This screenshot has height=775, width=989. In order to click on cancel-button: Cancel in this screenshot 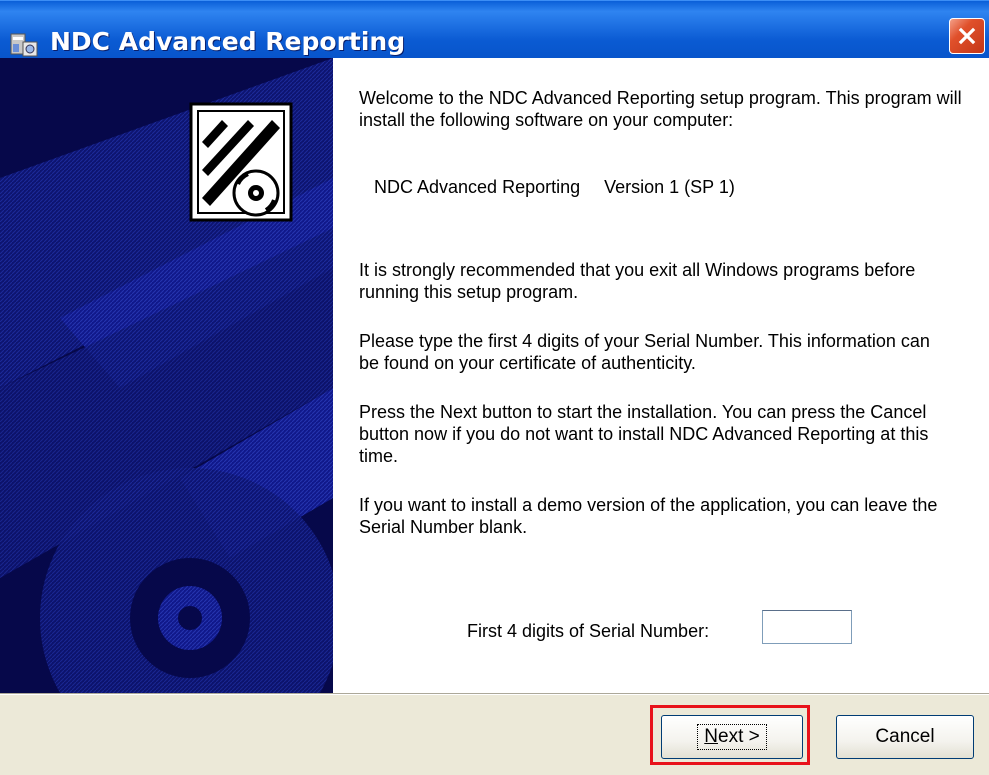, I will do `click(905, 737)`.